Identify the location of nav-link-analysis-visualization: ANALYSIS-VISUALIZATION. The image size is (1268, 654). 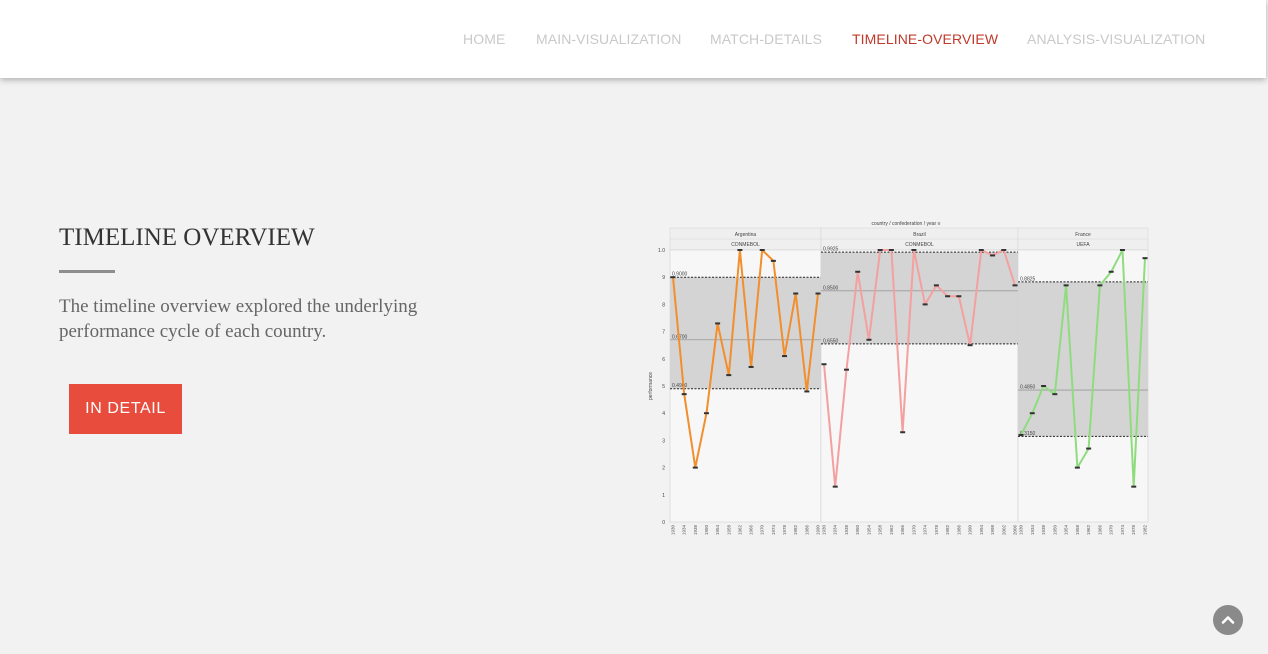
(1116, 39).